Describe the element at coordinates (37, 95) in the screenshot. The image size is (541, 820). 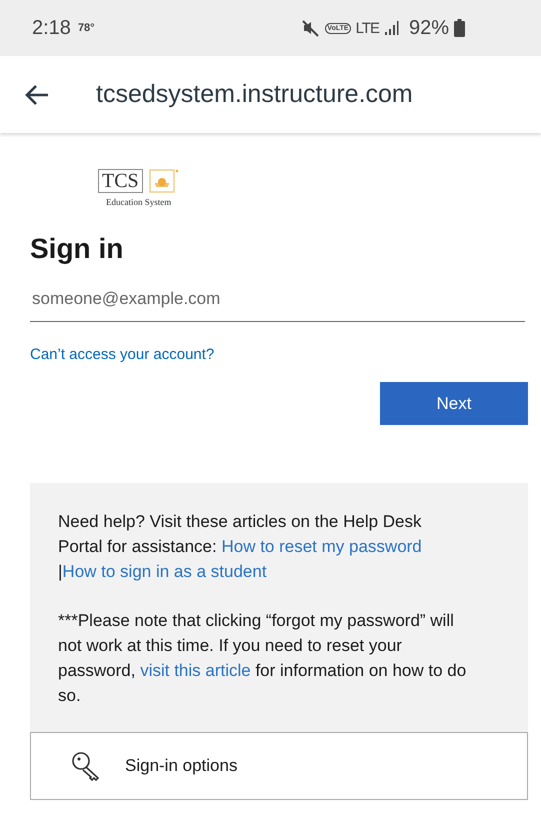
I see `back-arrow-icon` at that location.